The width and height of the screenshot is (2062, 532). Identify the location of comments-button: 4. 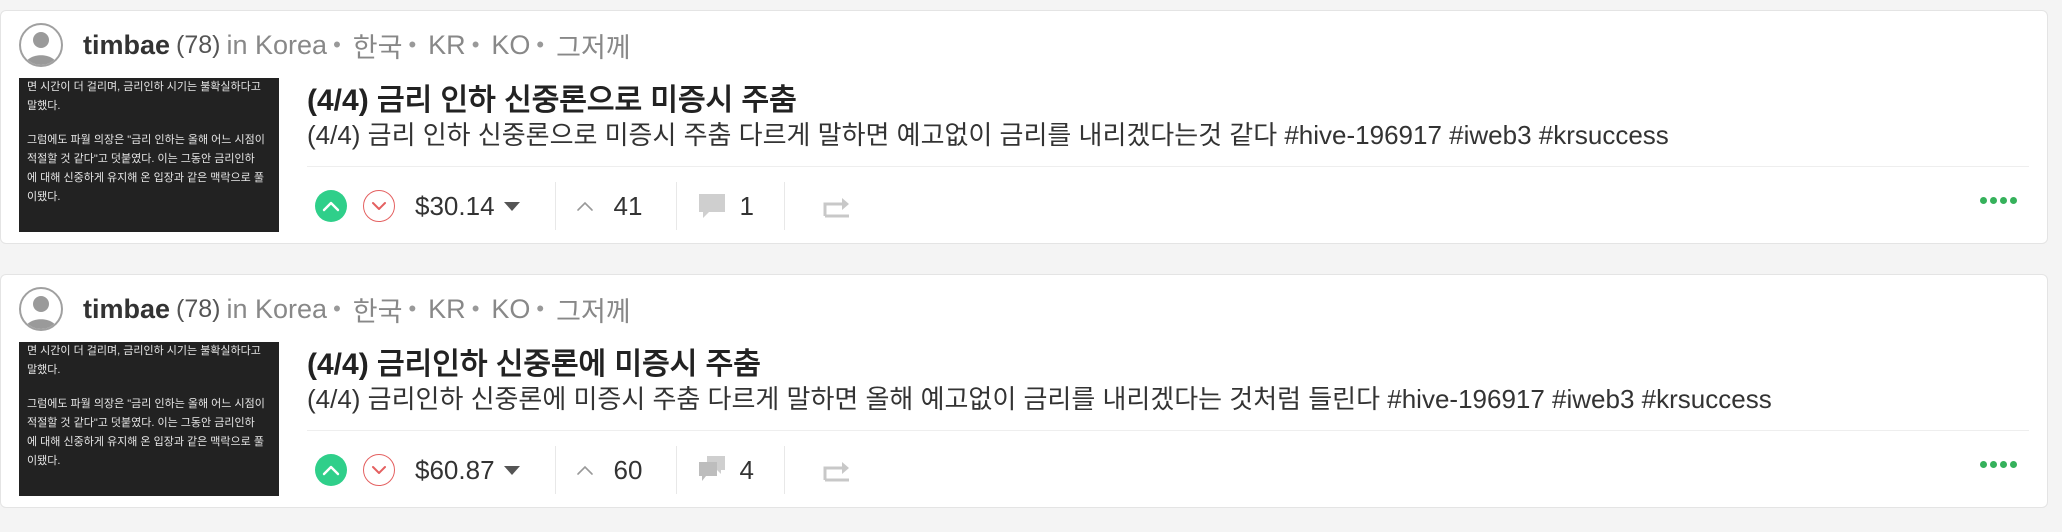
(725, 470).